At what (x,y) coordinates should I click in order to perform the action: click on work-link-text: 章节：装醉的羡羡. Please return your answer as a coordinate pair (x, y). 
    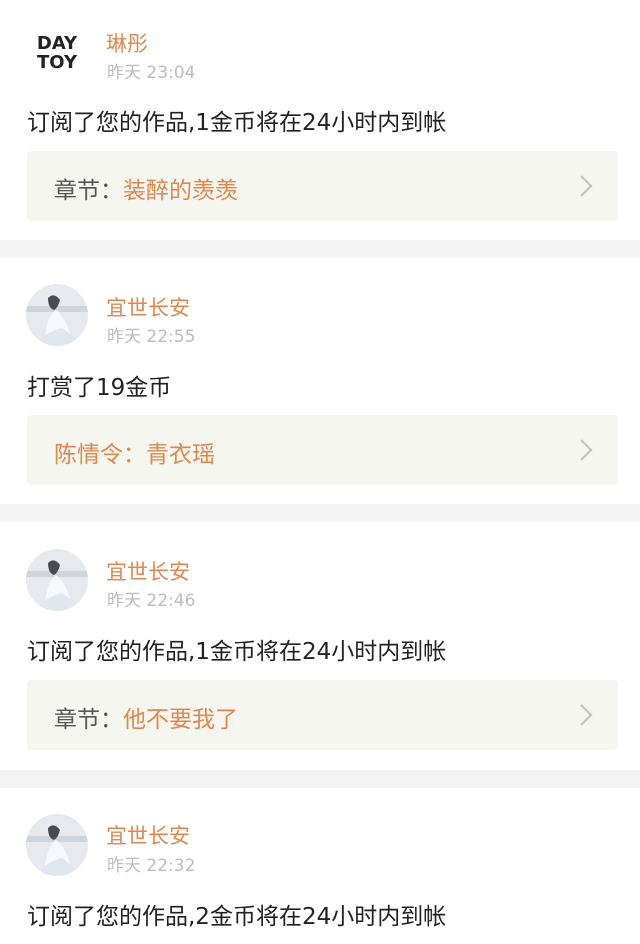
    Looking at the image, I should click on (146, 188).